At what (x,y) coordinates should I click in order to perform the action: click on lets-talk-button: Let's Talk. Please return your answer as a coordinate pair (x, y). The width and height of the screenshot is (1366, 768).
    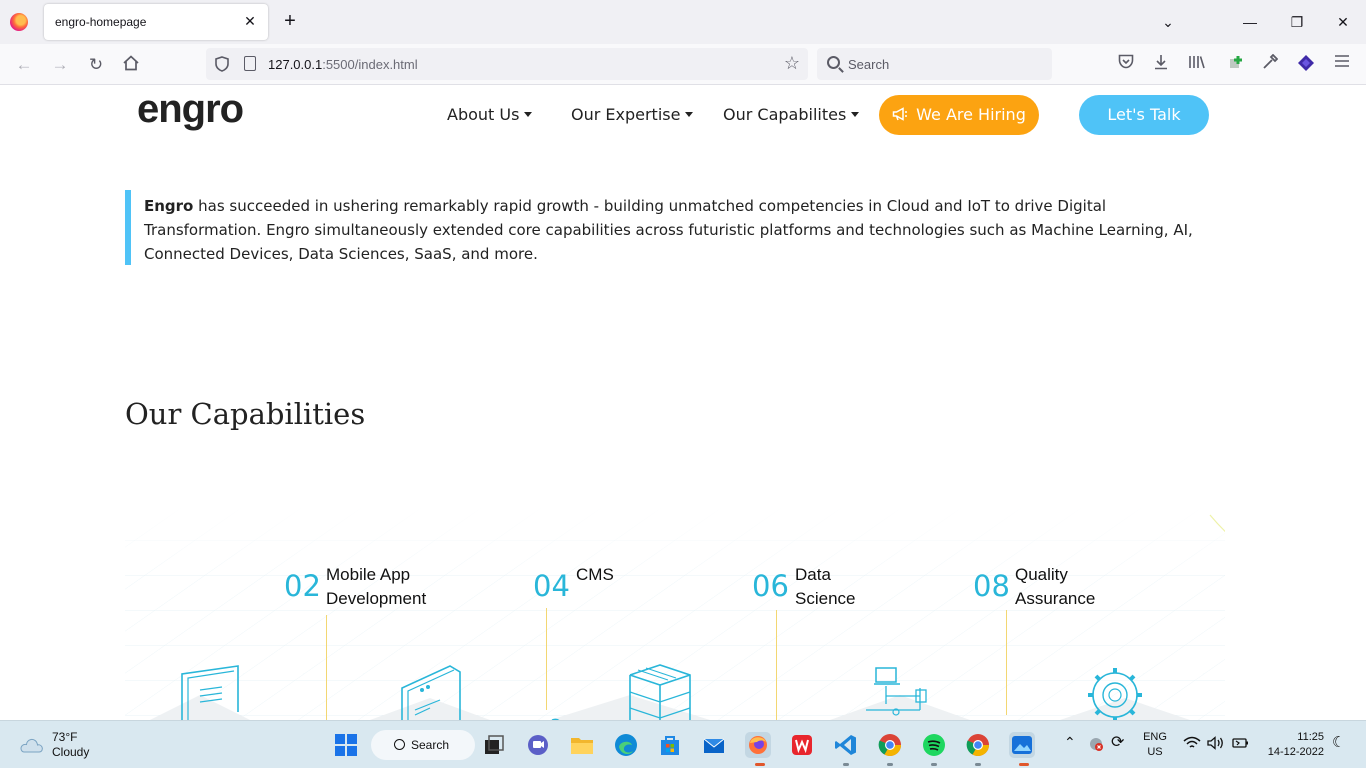
    Looking at the image, I should click on (1144, 115).